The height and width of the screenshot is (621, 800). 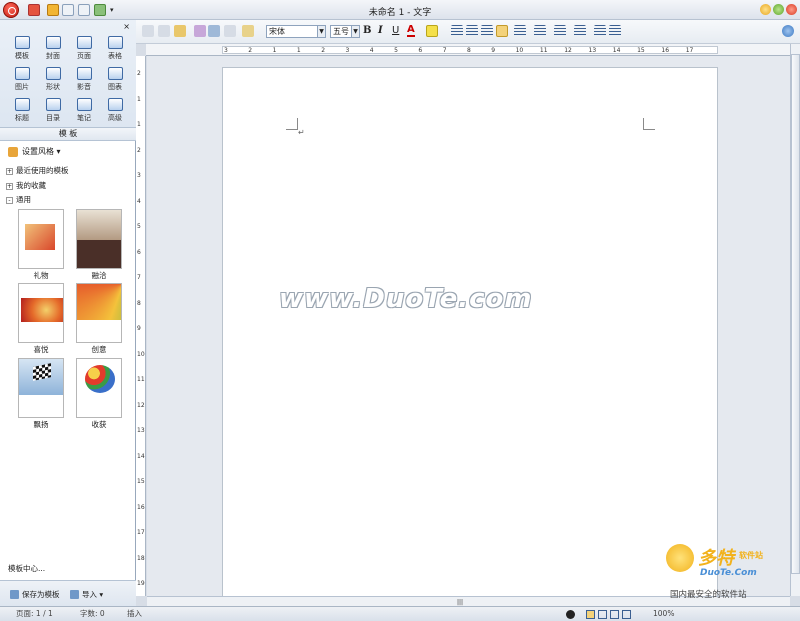 What do you see at coordinates (432, 31) in the screenshot?
I see `highlight-color-icon` at bounding box center [432, 31].